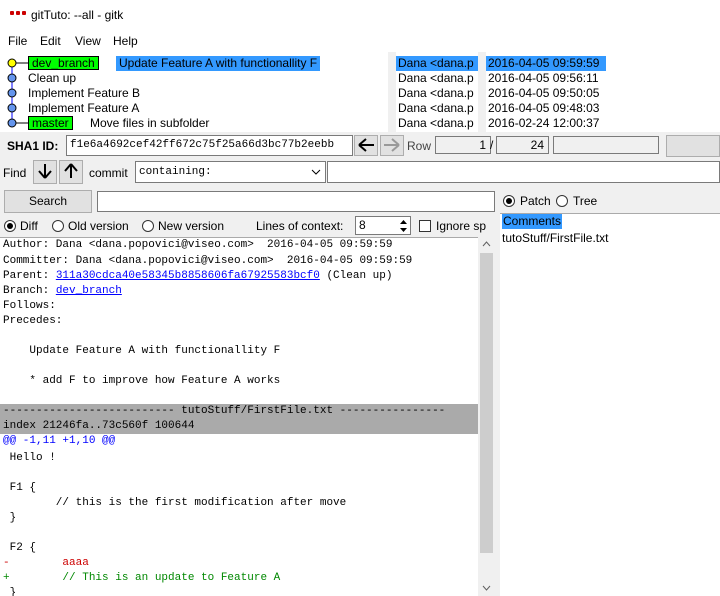 The width and height of the screenshot is (720, 596). What do you see at coordinates (33, 146) in the screenshot?
I see `sha-label: SHA1 ID:` at bounding box center [33, 146].